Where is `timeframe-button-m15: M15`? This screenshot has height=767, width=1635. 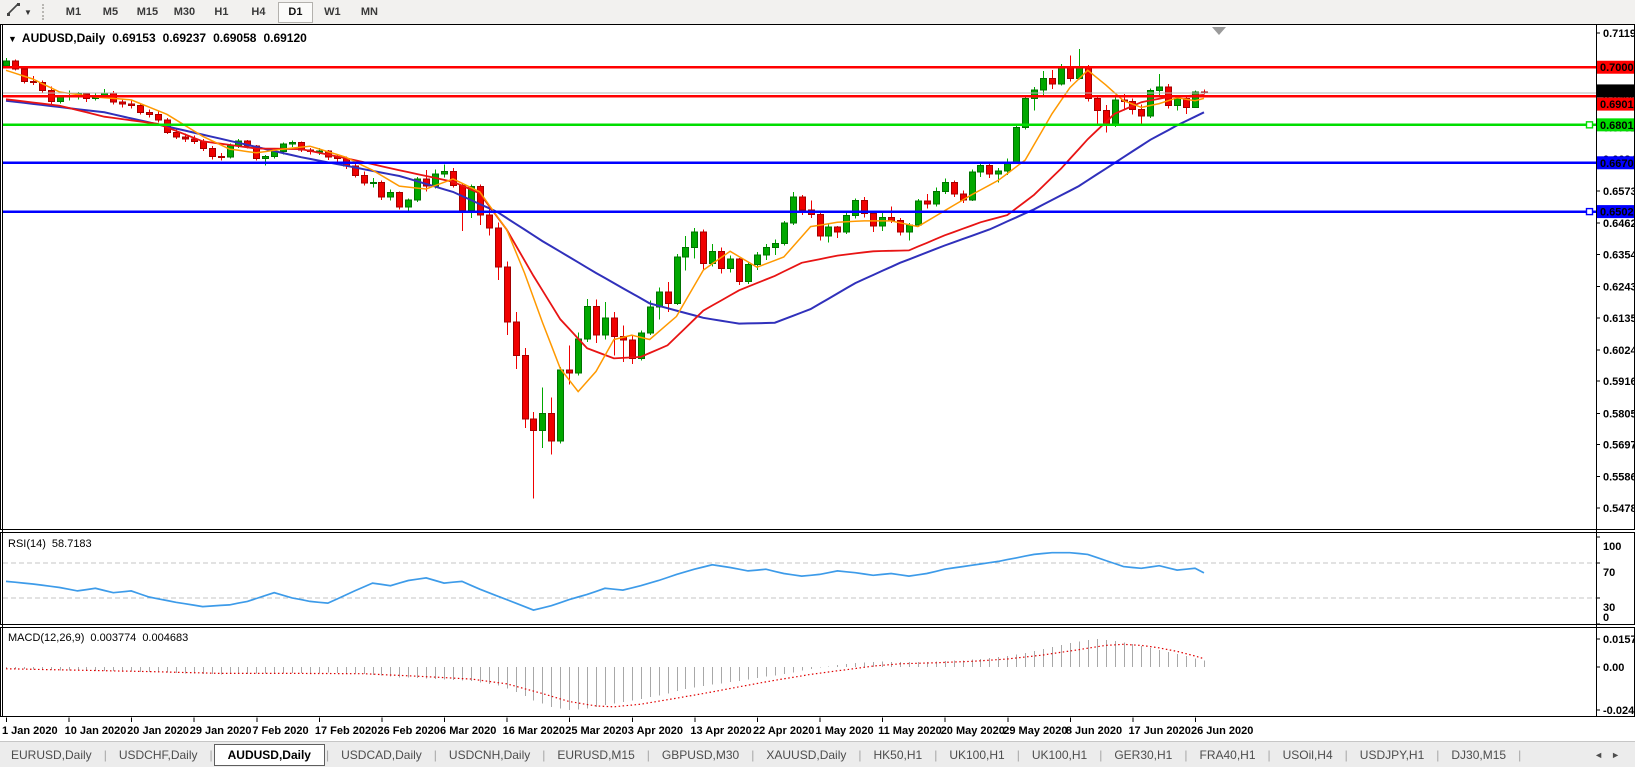 timeframe-button-m15: M15 is located at coordinates (147, 12).